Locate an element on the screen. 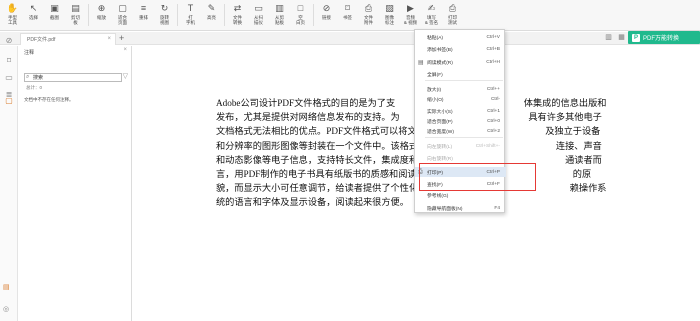 The height and width of the screenshot is (321, 700). menu-item-0: 粘贴(A) Ctrl+V is located at coordinates (460, 37).